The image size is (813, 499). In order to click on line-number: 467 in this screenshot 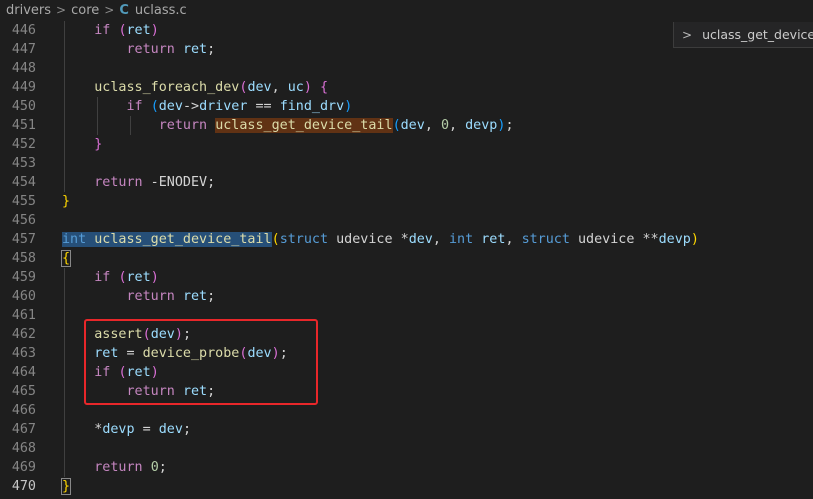, I will do `click(23, 429)`.